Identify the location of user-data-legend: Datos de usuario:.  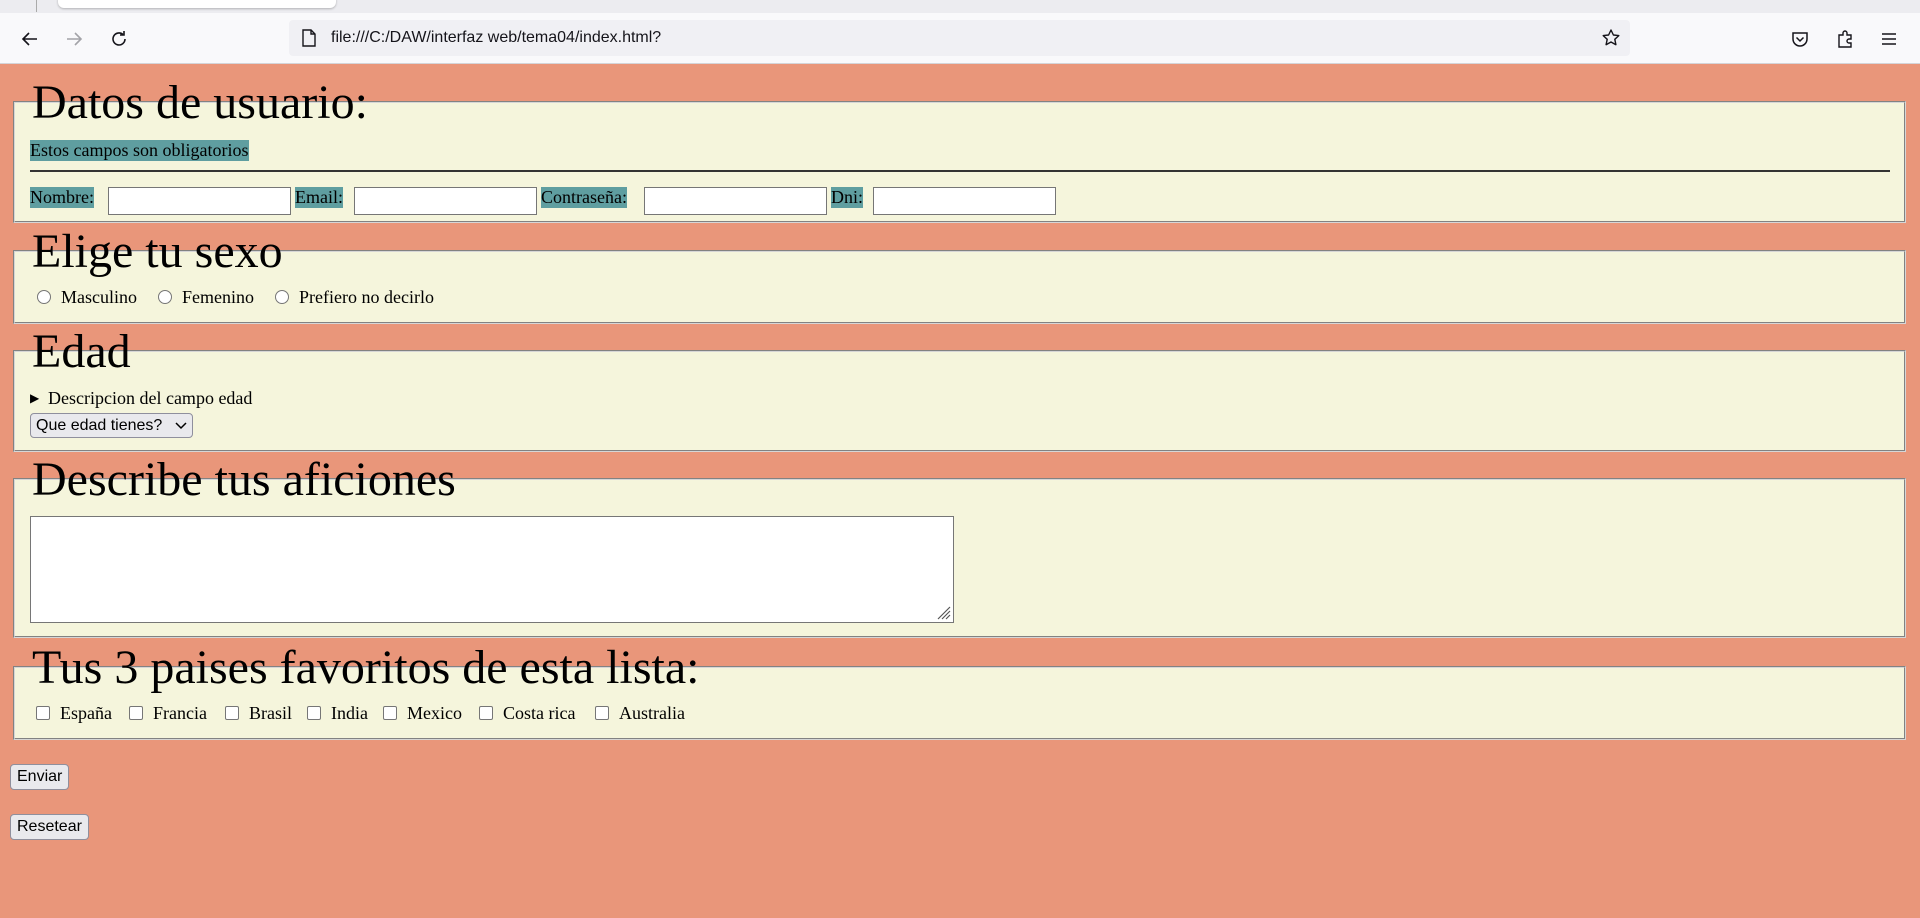
(200, 102).